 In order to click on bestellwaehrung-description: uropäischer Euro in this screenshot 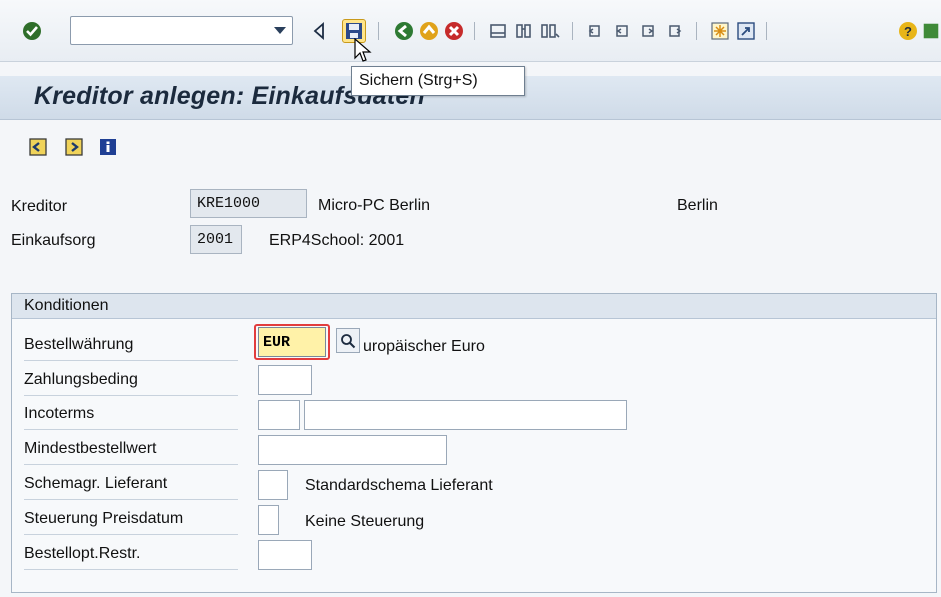, I will do `click(424, 346)`.